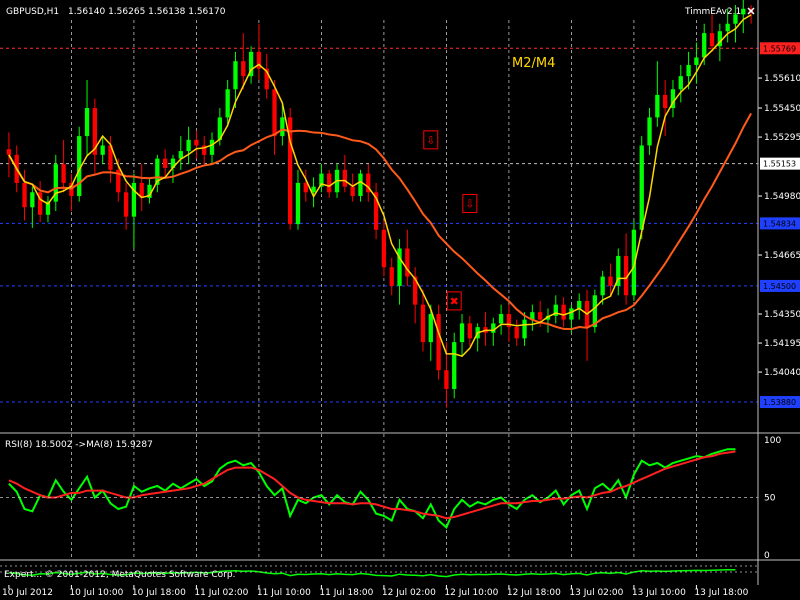 This screenshot has height=600, width=800. I want to click on price-tick-label: 1.54195, so click(782, 344).